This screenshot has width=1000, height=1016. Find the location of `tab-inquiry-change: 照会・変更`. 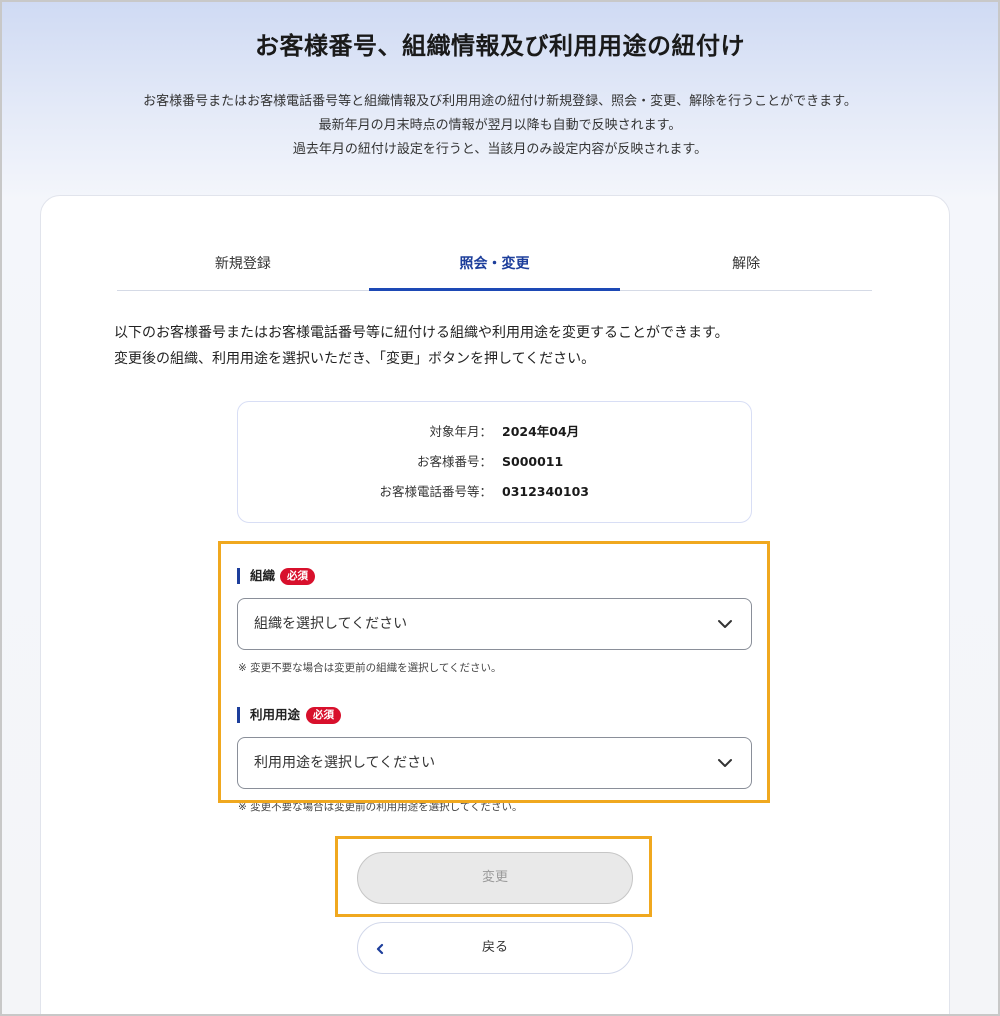

tab-inquiry-change: 照会・変更 is located at coordinates (494, 265).